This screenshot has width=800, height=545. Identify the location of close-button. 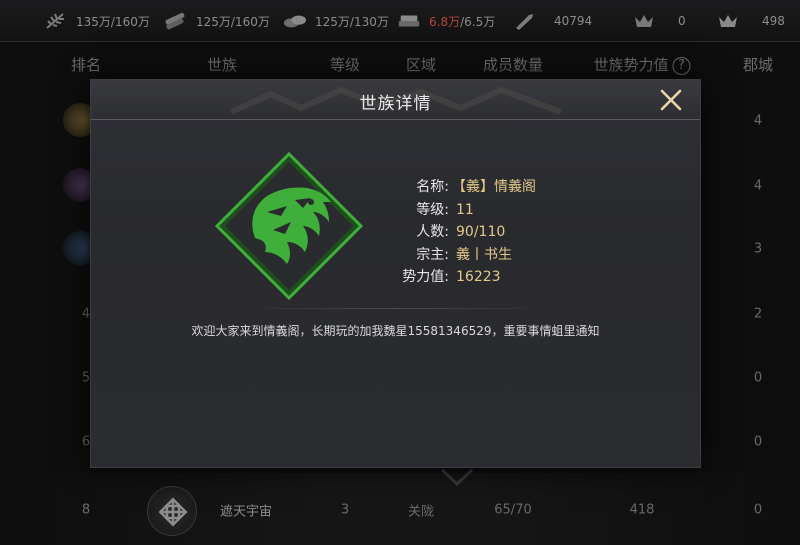
(671, 100).